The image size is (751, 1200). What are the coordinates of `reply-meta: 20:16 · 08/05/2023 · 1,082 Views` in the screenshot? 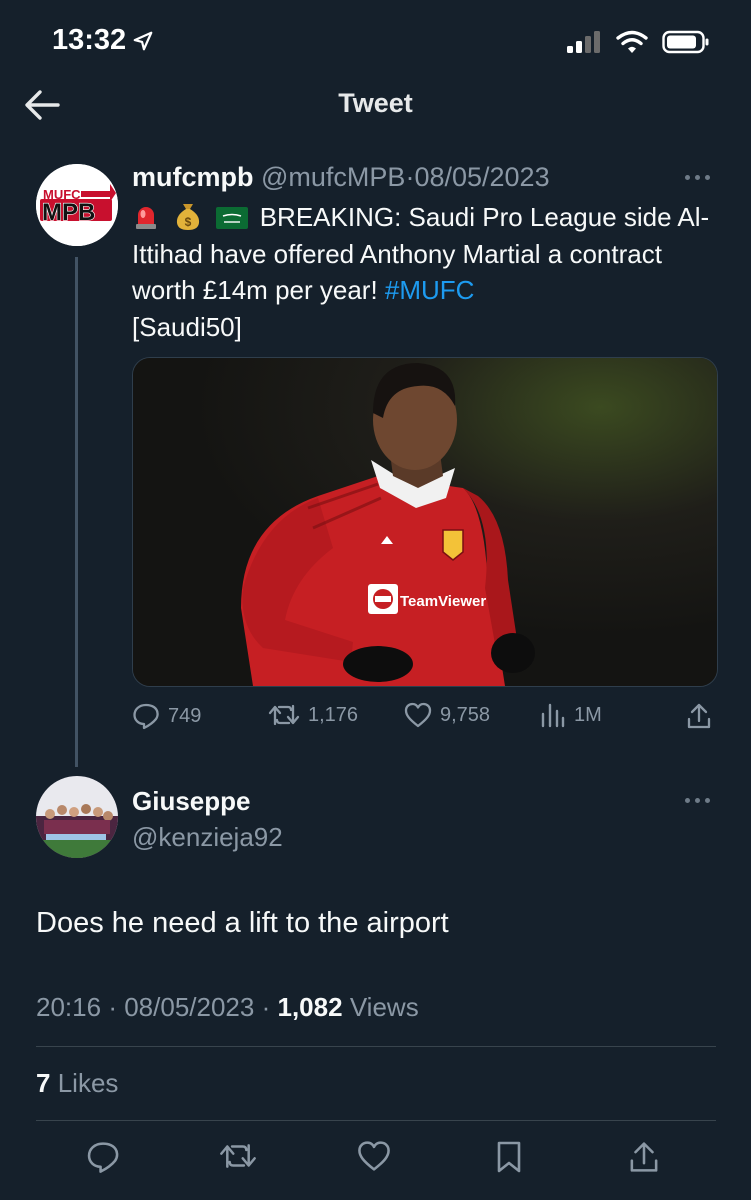 It's located at (227, 1007).